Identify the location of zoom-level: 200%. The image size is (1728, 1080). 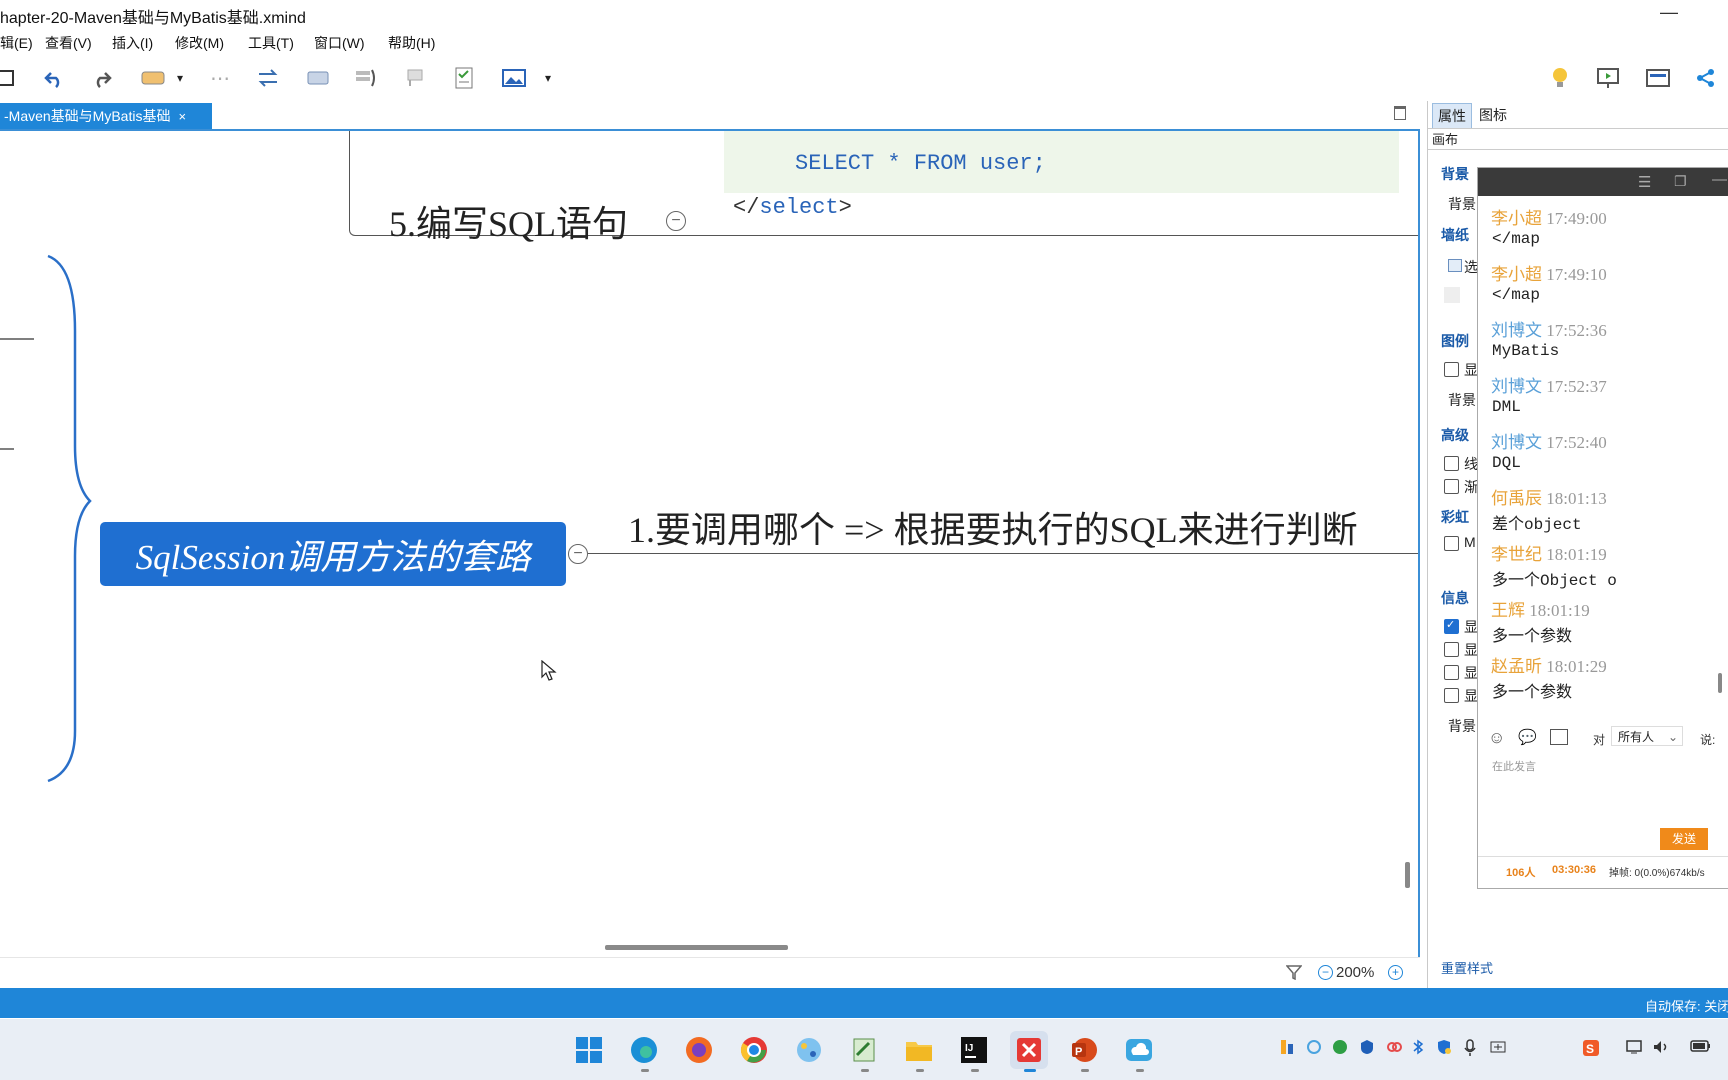
(1355, 972).